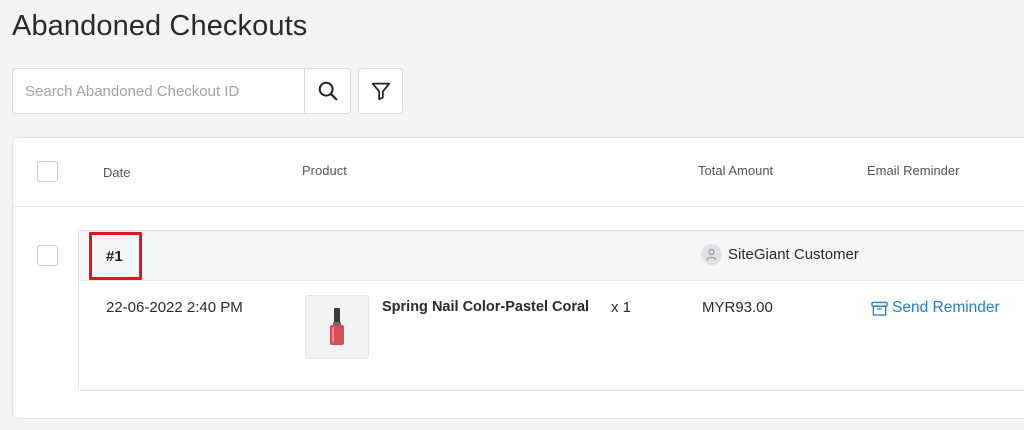 The height and width of the screenshot is (430, 1024). What do you see at coordinates (711, 254) in the screenshot?
I see `user-icon` at bounding box center [711, 254].